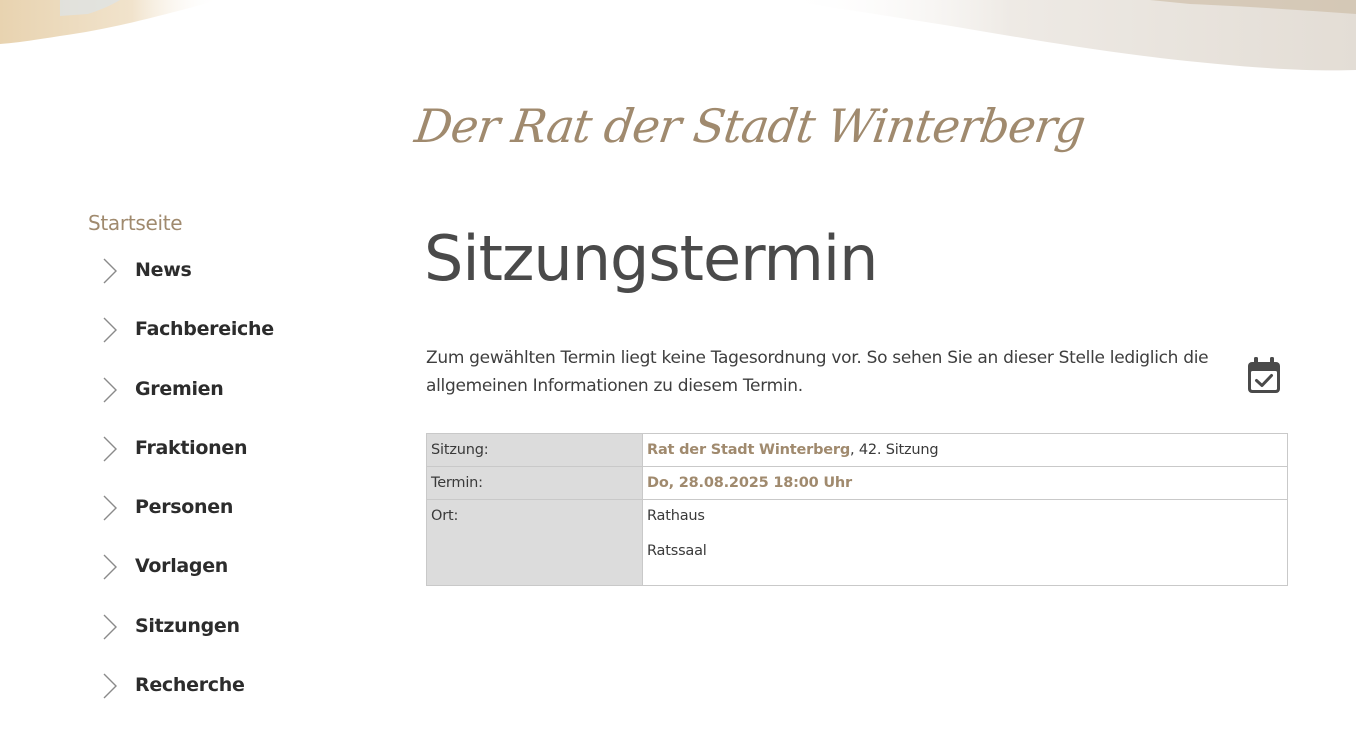 Image resolution: width=1356 pixels, height=729 pixels. Describe the element at coordinates (238, 640) in the screenshot. I see `sidebar-item-sitzungen: Sitzungen` at that location.